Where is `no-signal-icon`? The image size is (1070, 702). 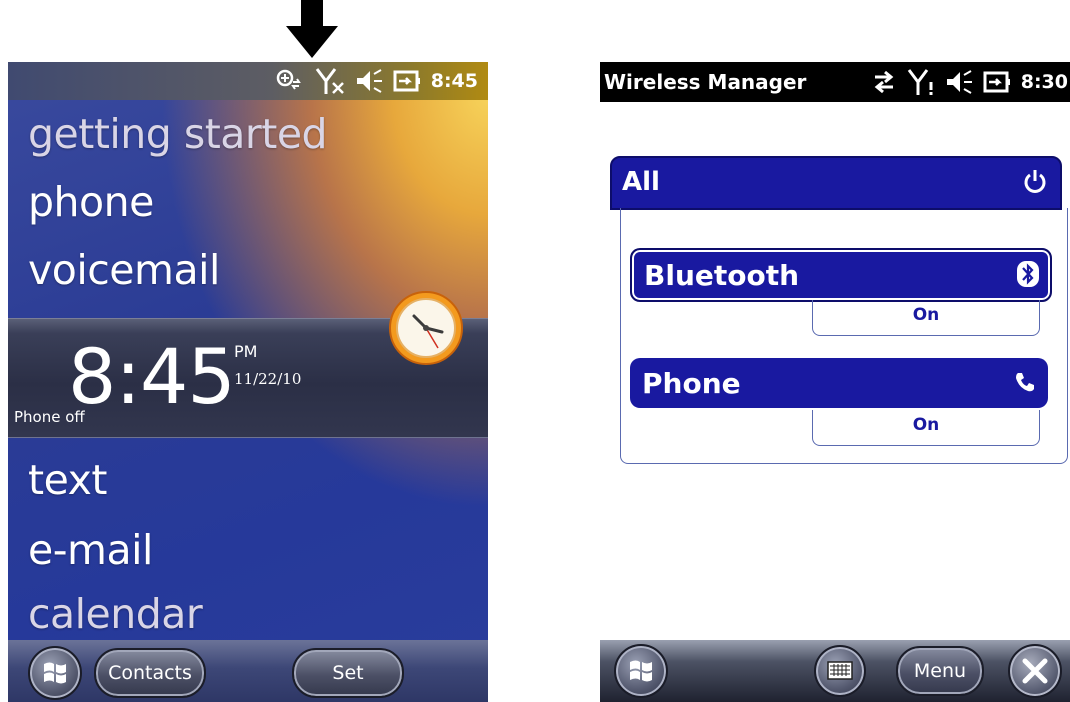
no-signal-icon is located at coordinates (330, 81).